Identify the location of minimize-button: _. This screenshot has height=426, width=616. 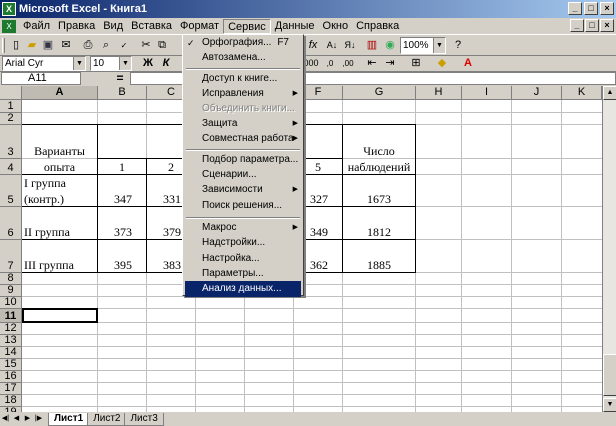
(575, 8).